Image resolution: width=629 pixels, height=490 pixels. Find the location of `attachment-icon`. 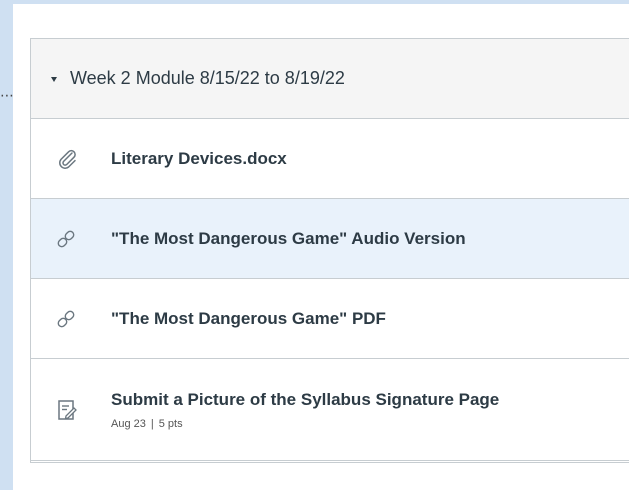

attachment-icon is located at coordinates (67, 159).